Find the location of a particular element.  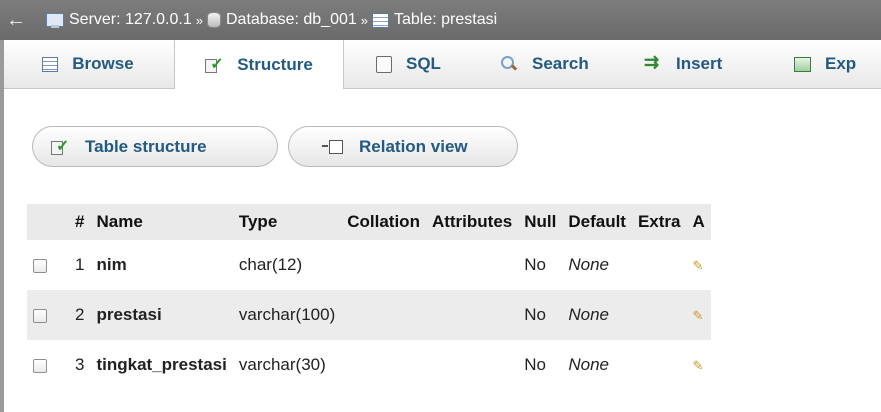

tab-insert-label: Insert is located at coordinates (699, 63).